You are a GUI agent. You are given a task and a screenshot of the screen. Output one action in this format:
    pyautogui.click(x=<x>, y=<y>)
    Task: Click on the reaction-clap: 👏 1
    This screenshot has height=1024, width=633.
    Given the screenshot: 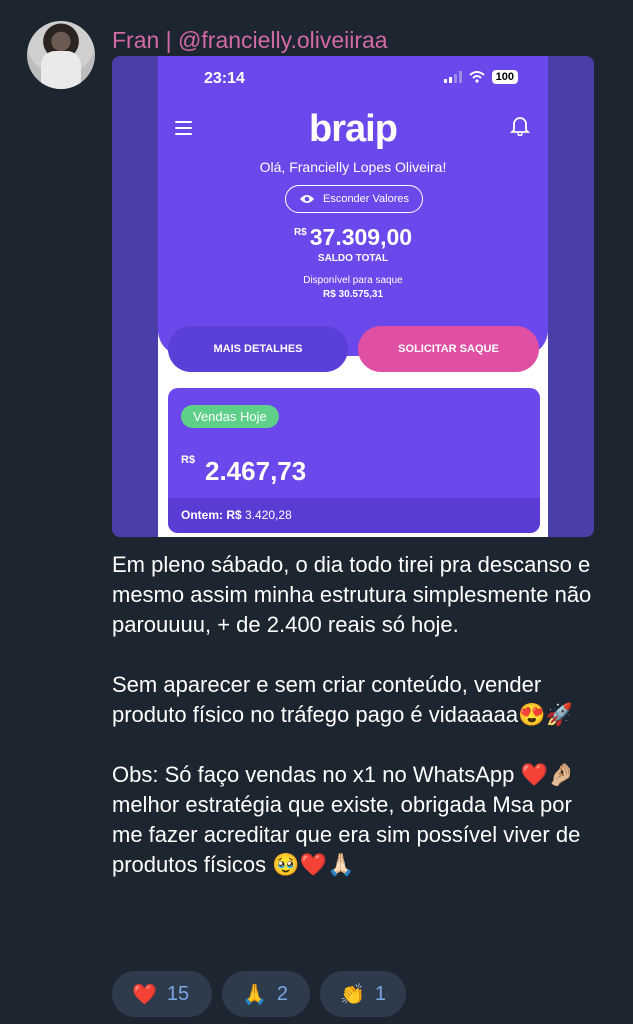 What is the action you would take?
    pyautogui.click(x=363, y=994)
    